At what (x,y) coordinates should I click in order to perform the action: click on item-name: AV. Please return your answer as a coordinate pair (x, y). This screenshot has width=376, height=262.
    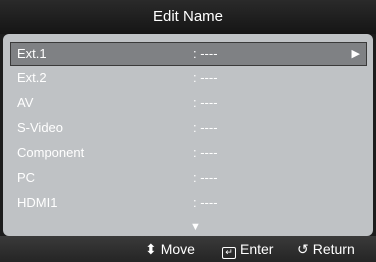
    Looking at the image, I should click on (25, 102).